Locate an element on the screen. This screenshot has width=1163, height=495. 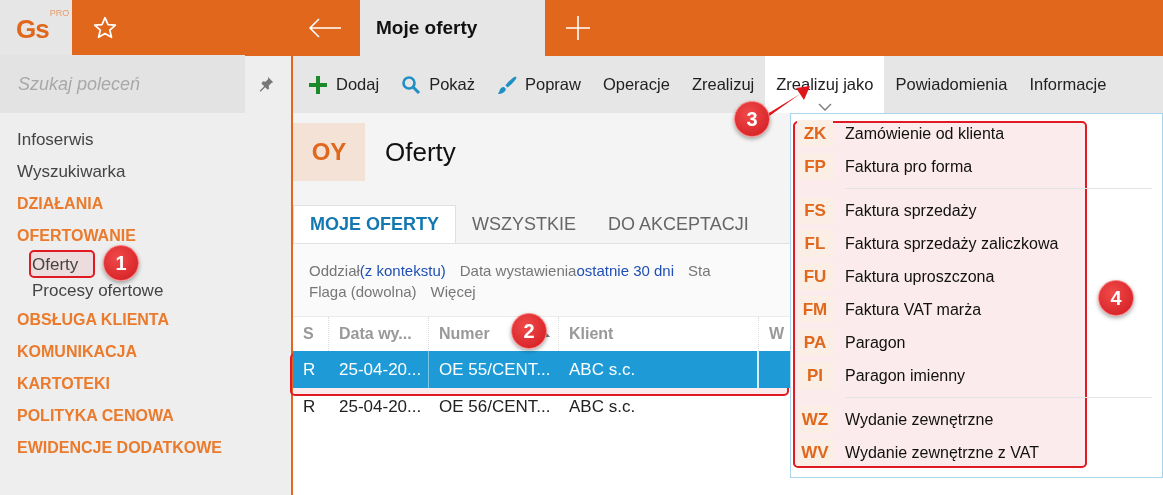
toolbar-button: Pokaż is located at coordinates (438, 84).